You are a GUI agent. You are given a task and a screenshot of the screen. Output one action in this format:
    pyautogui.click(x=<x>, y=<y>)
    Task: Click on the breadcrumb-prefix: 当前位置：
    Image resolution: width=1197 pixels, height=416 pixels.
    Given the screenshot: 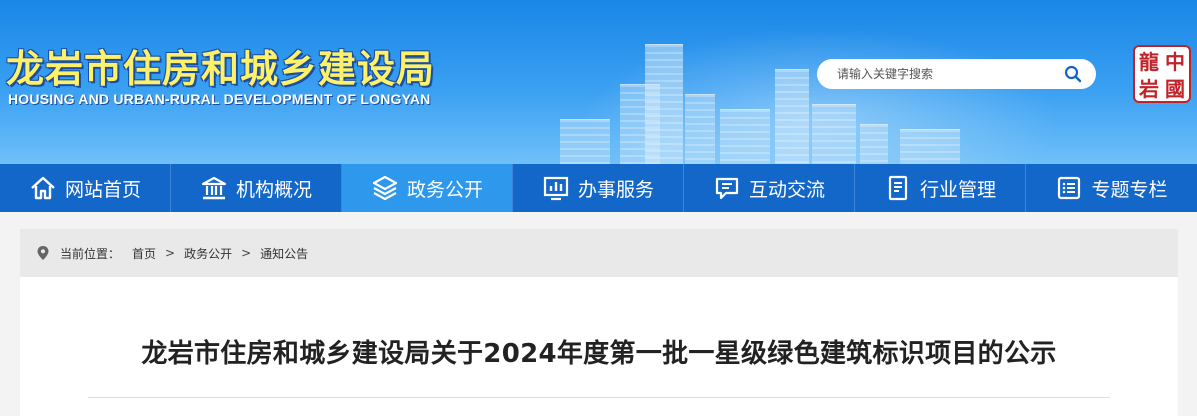 What is the action you would take?
    pyautogui.click(x=90, y=253)
    